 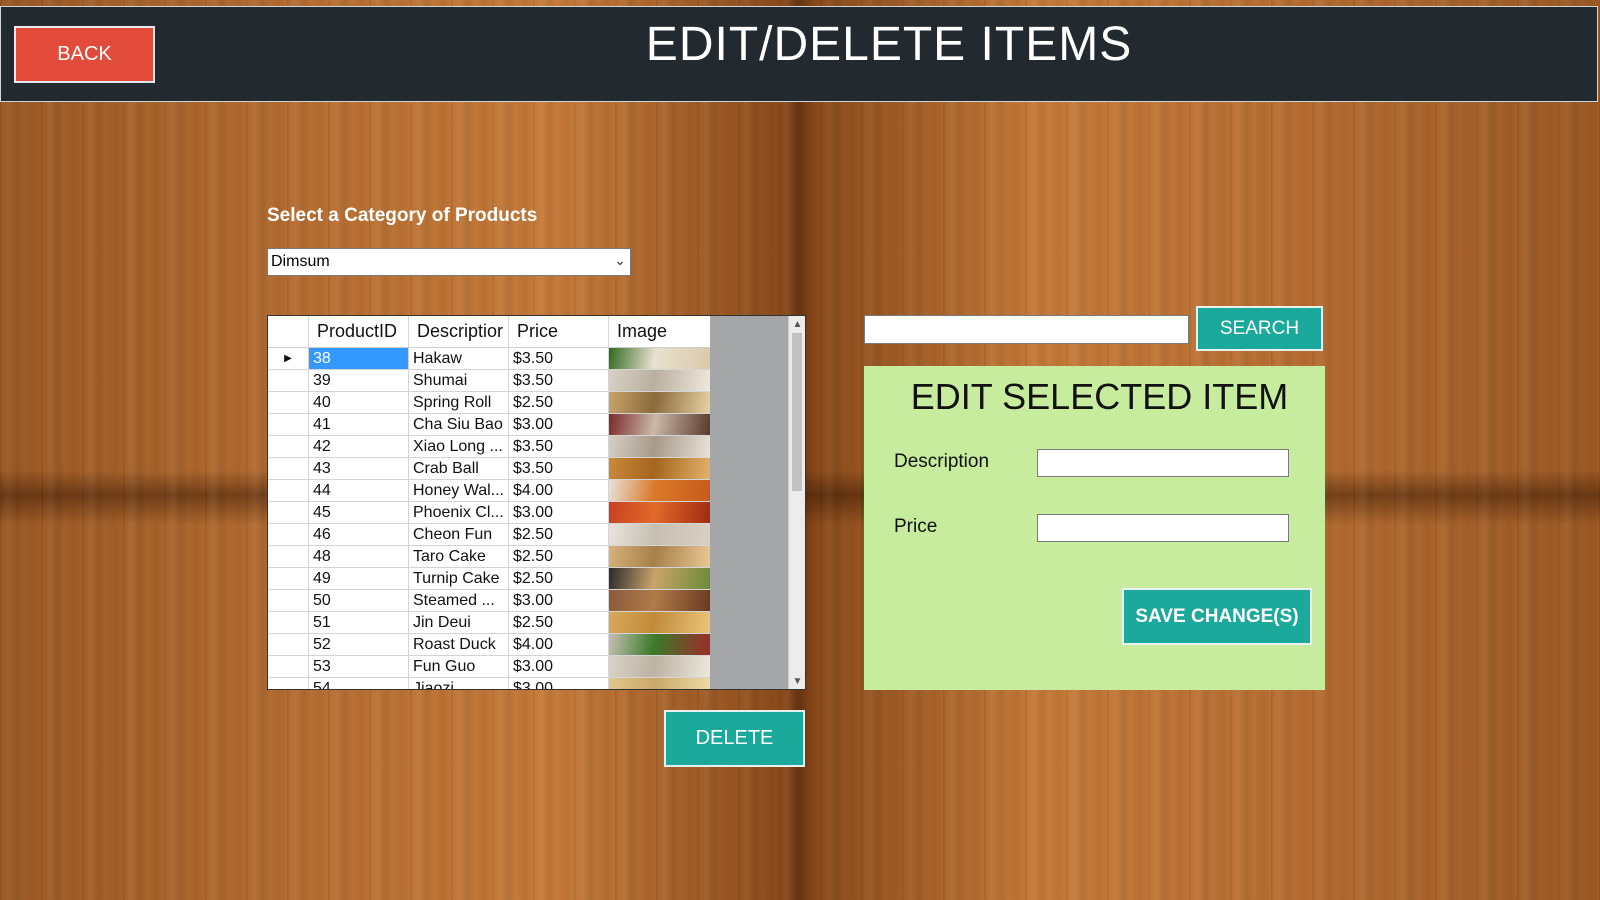 I want to click on grid-scrollbar: ▲ ▼, so click(x=796, y=502).